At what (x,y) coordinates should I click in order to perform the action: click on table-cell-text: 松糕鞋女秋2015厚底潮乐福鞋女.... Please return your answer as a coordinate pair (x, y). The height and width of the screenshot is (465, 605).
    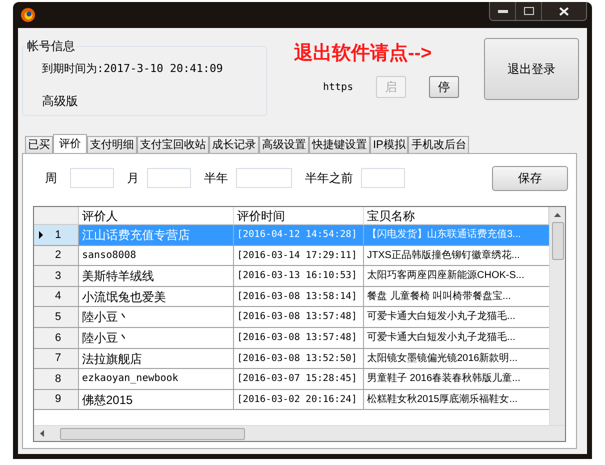
    Looking at the image, I should click on (442, 399).